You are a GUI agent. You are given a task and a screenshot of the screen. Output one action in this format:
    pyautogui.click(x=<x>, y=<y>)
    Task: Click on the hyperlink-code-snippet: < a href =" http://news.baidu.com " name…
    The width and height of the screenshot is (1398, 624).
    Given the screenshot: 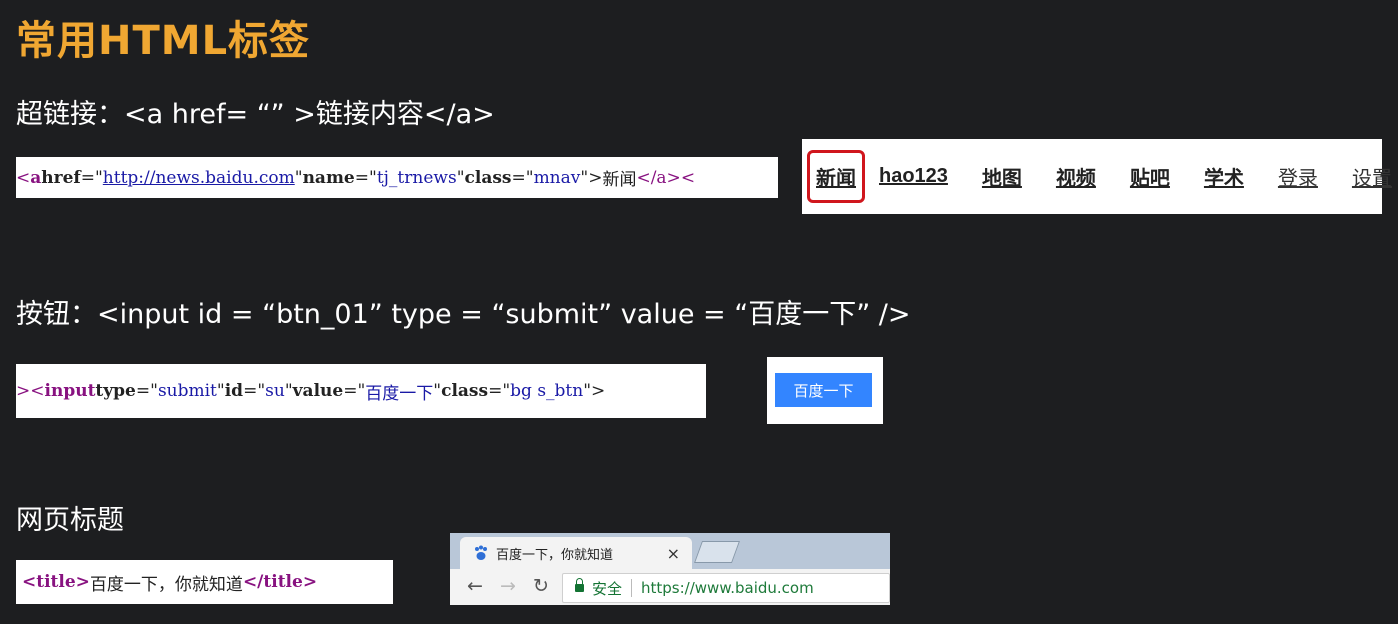 What is the action you would take?
    pyautogui.click(x=397, y=177)
    